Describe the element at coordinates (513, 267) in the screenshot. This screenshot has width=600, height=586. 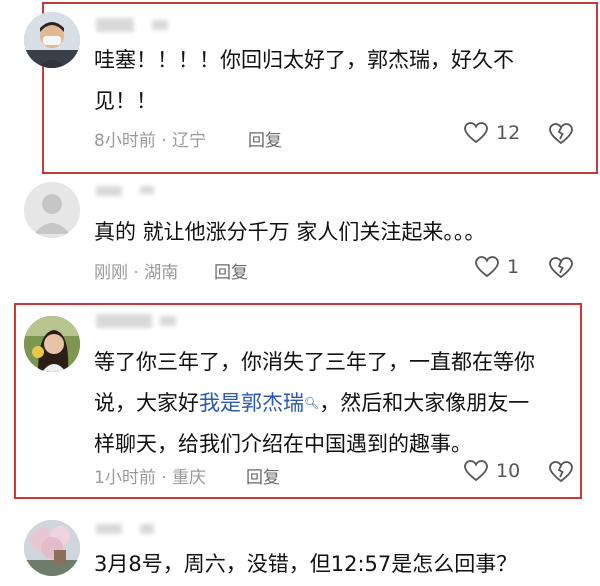
I see `like-count: 1` at that location.